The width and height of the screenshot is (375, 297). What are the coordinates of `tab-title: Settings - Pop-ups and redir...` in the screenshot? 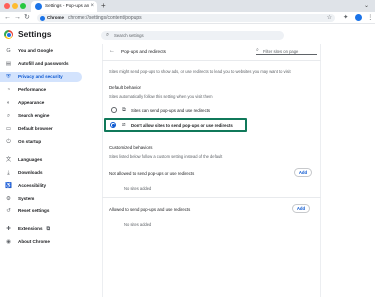 It's located at (67, 5).